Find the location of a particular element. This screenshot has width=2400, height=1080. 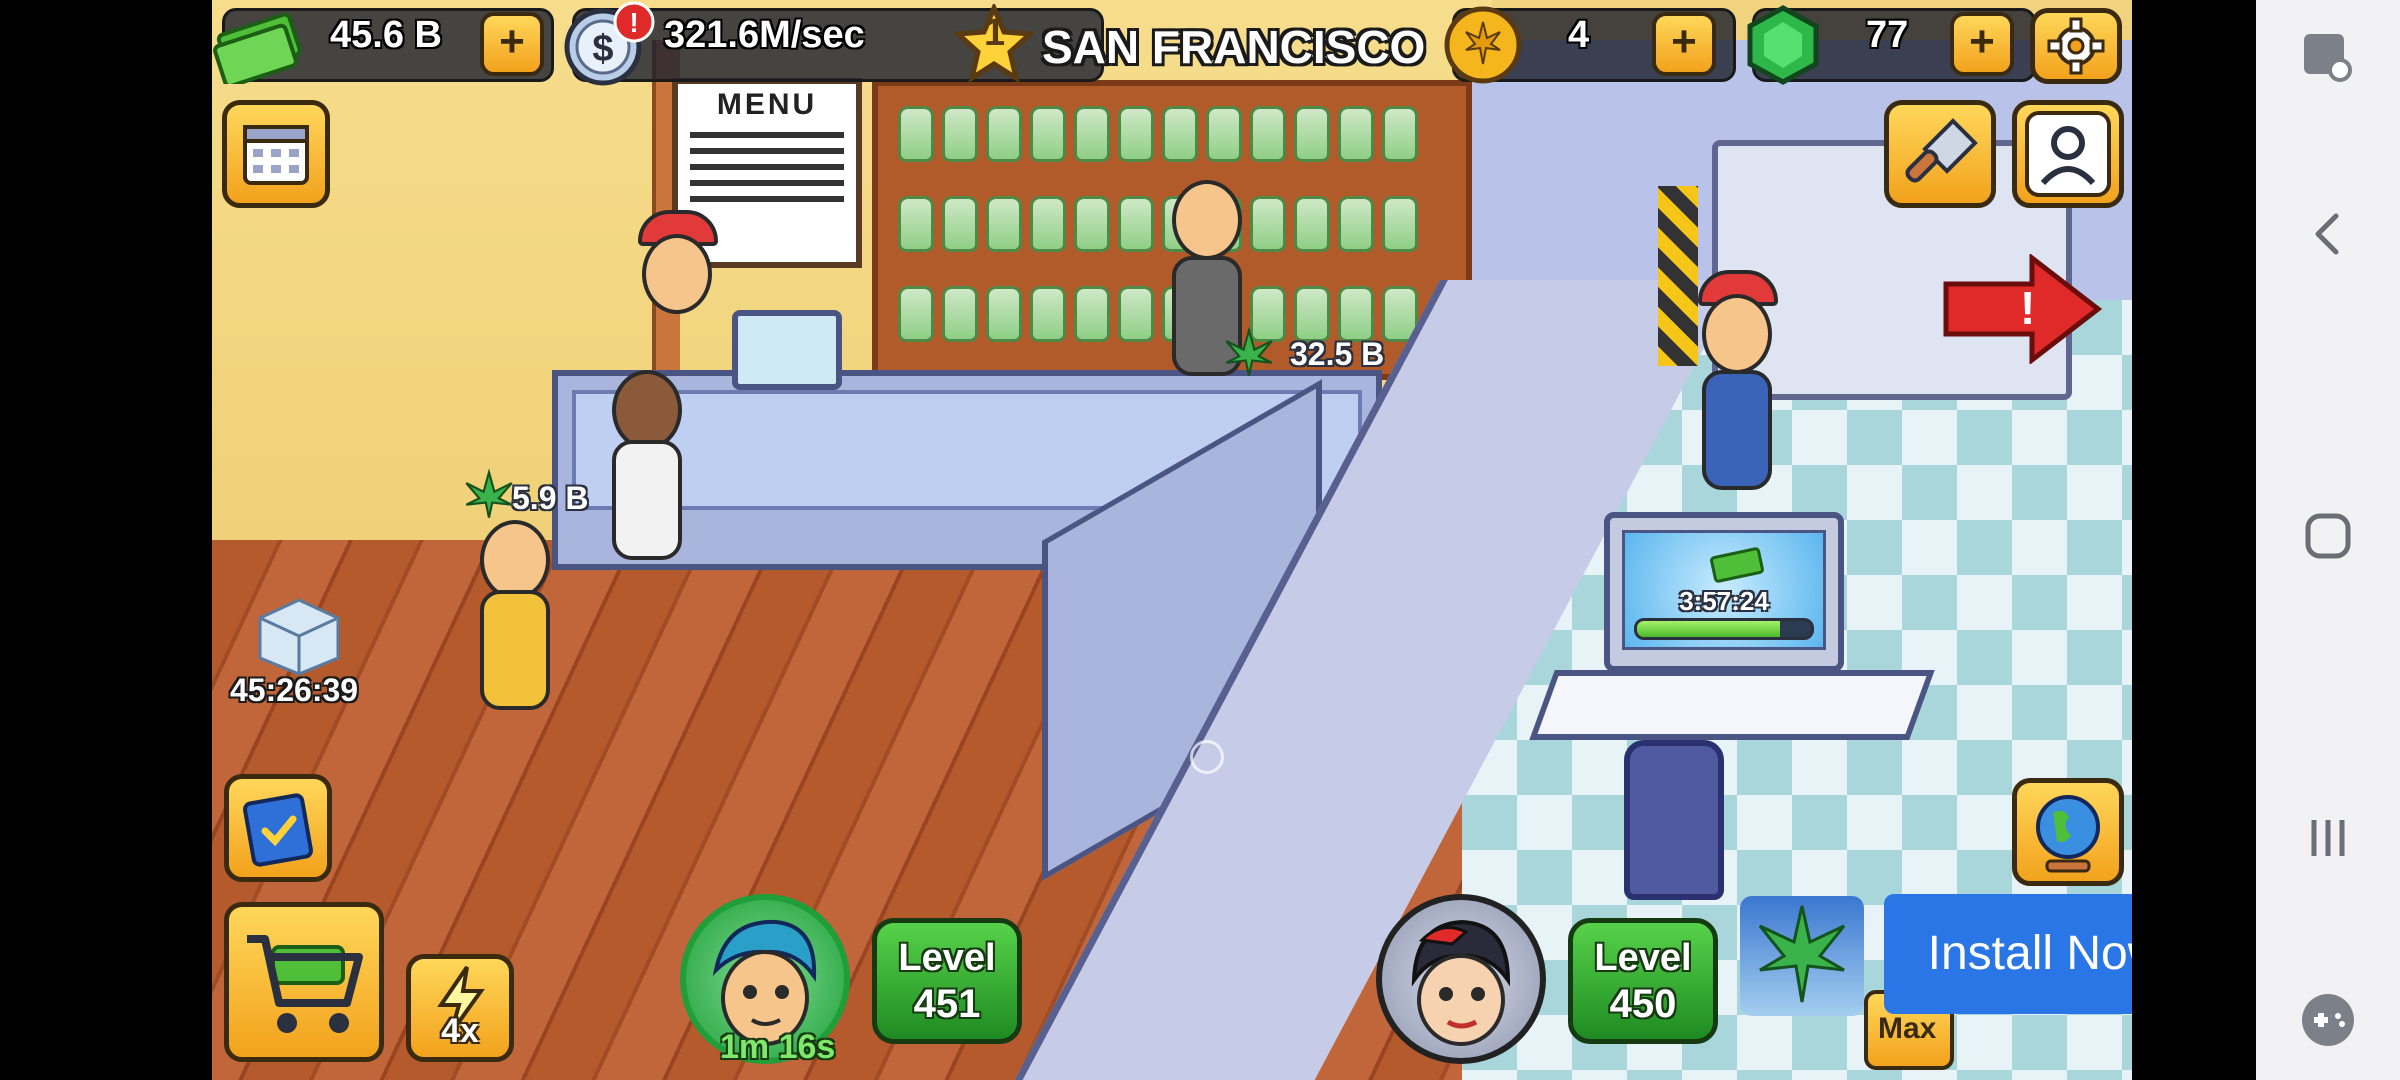

shopping-cart-icon is located at coordinates (305, 984).